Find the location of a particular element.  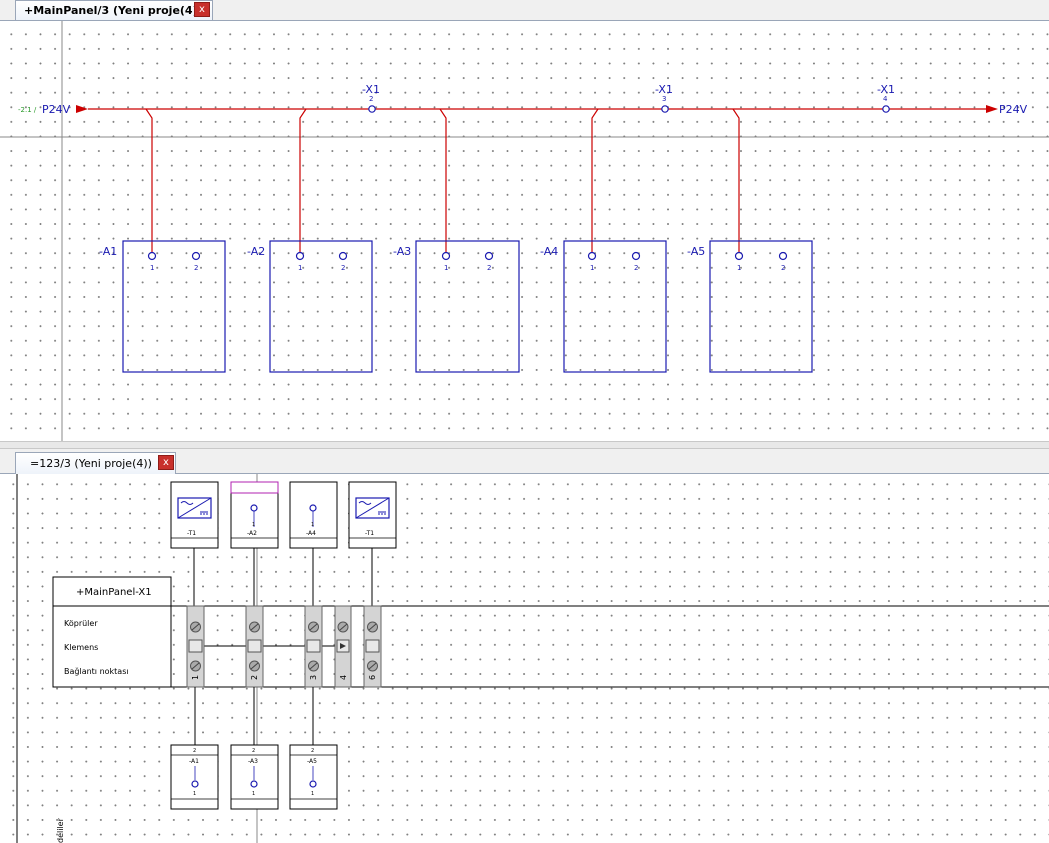

branch-wire-a4 is located at coordinates (595, 180).